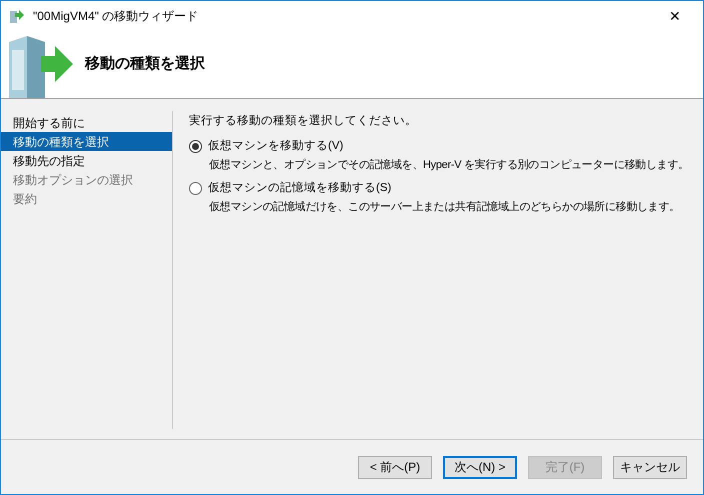 The width and height of the screenshot is (704, 495). Describe the element at coordinates (395, 467) in the screenshot. I see `wizard-button: < 前へ(P)` at that location.